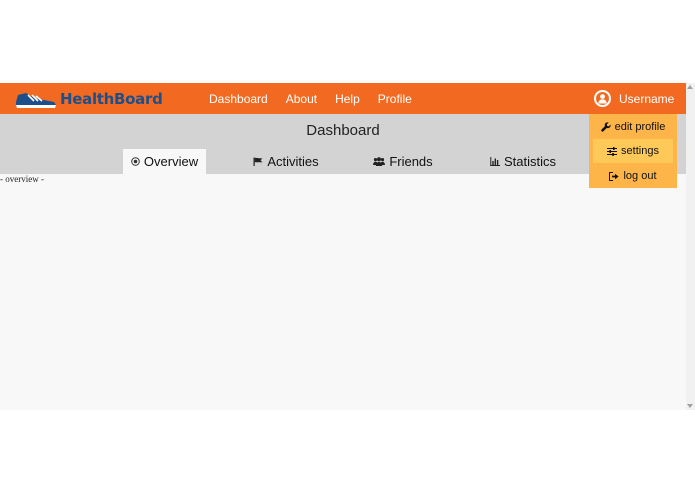  Describe the element at coordinates (690, 246) in the screenshot. I see `vertical-scrollbar` at that location.